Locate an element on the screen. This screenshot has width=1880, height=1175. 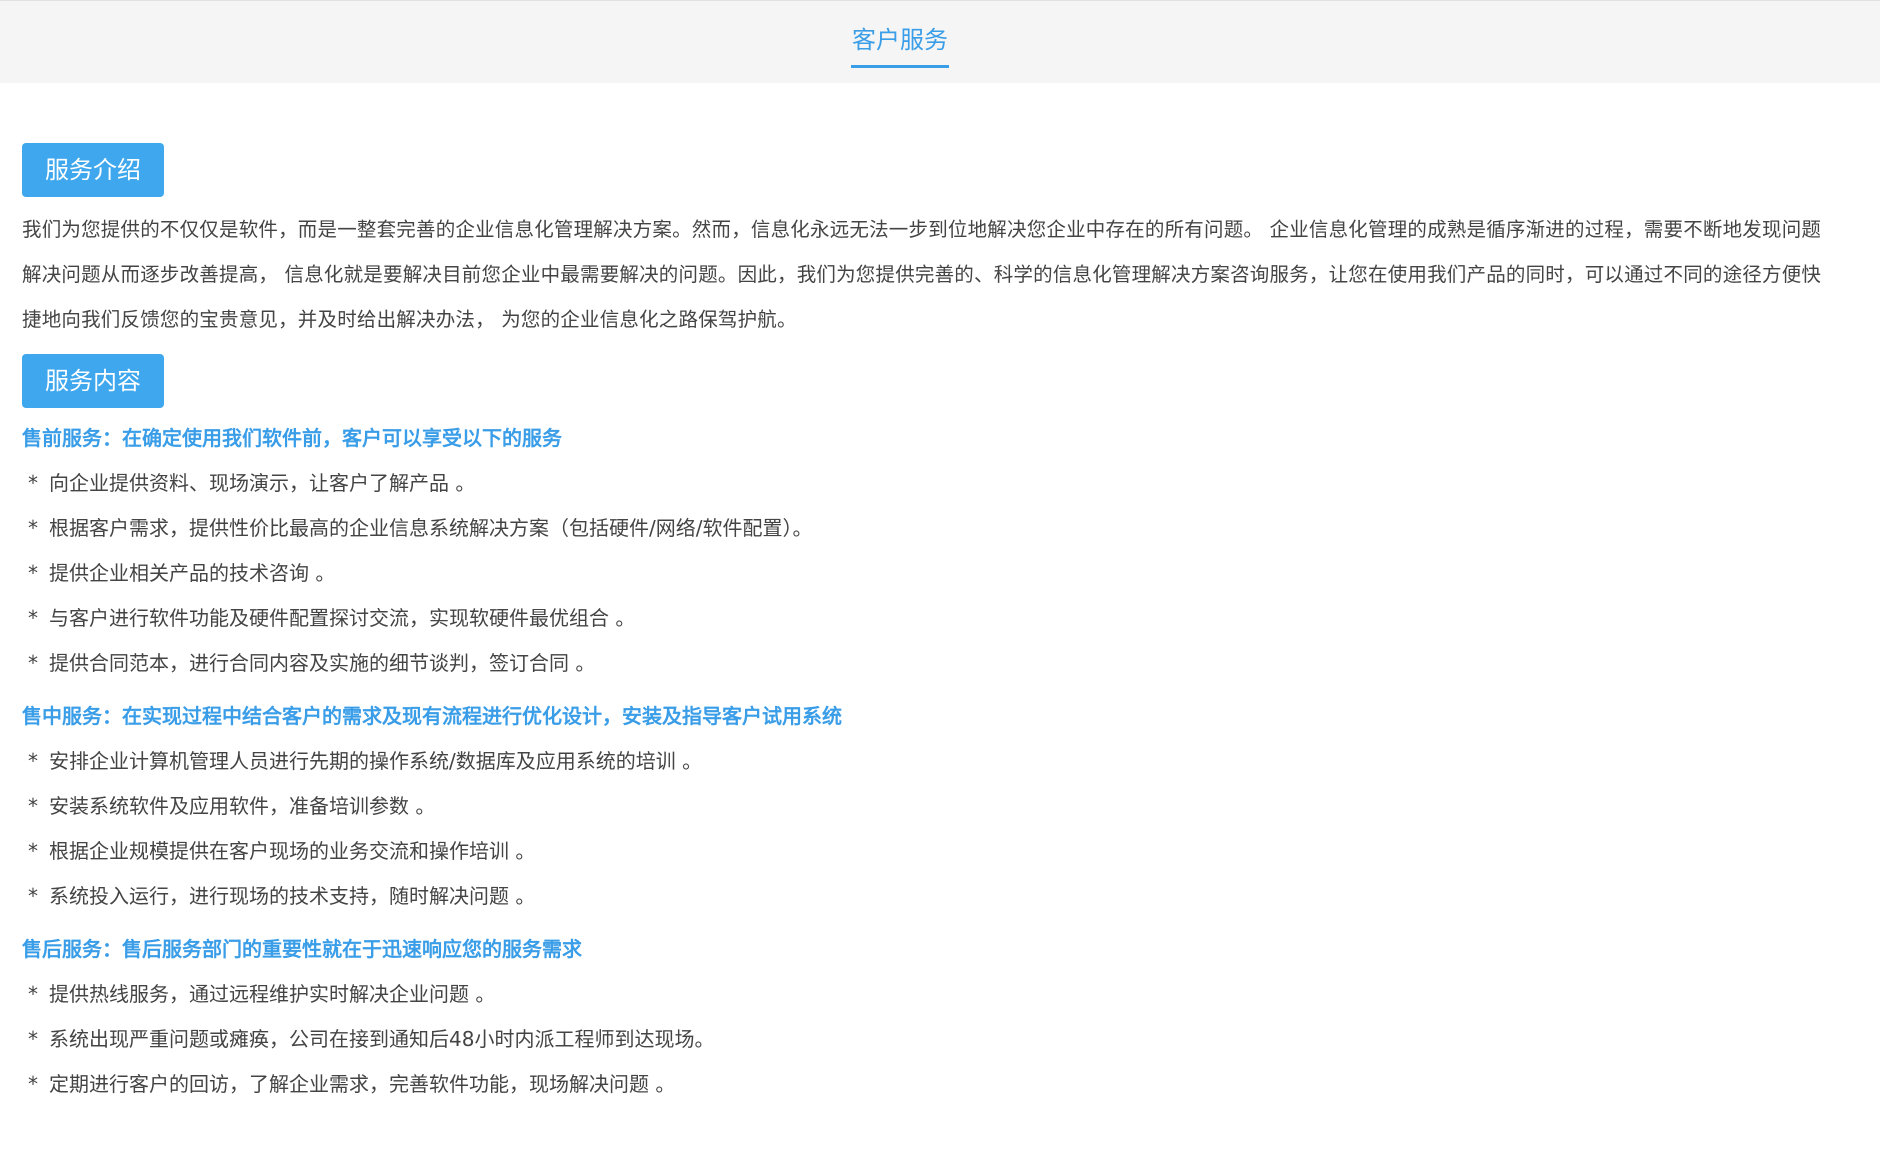
service-item: * 与客户进行软件功能及硬件配置探讨交流，实现软硬件最优组合 。 is located at coordinates (922, 618).